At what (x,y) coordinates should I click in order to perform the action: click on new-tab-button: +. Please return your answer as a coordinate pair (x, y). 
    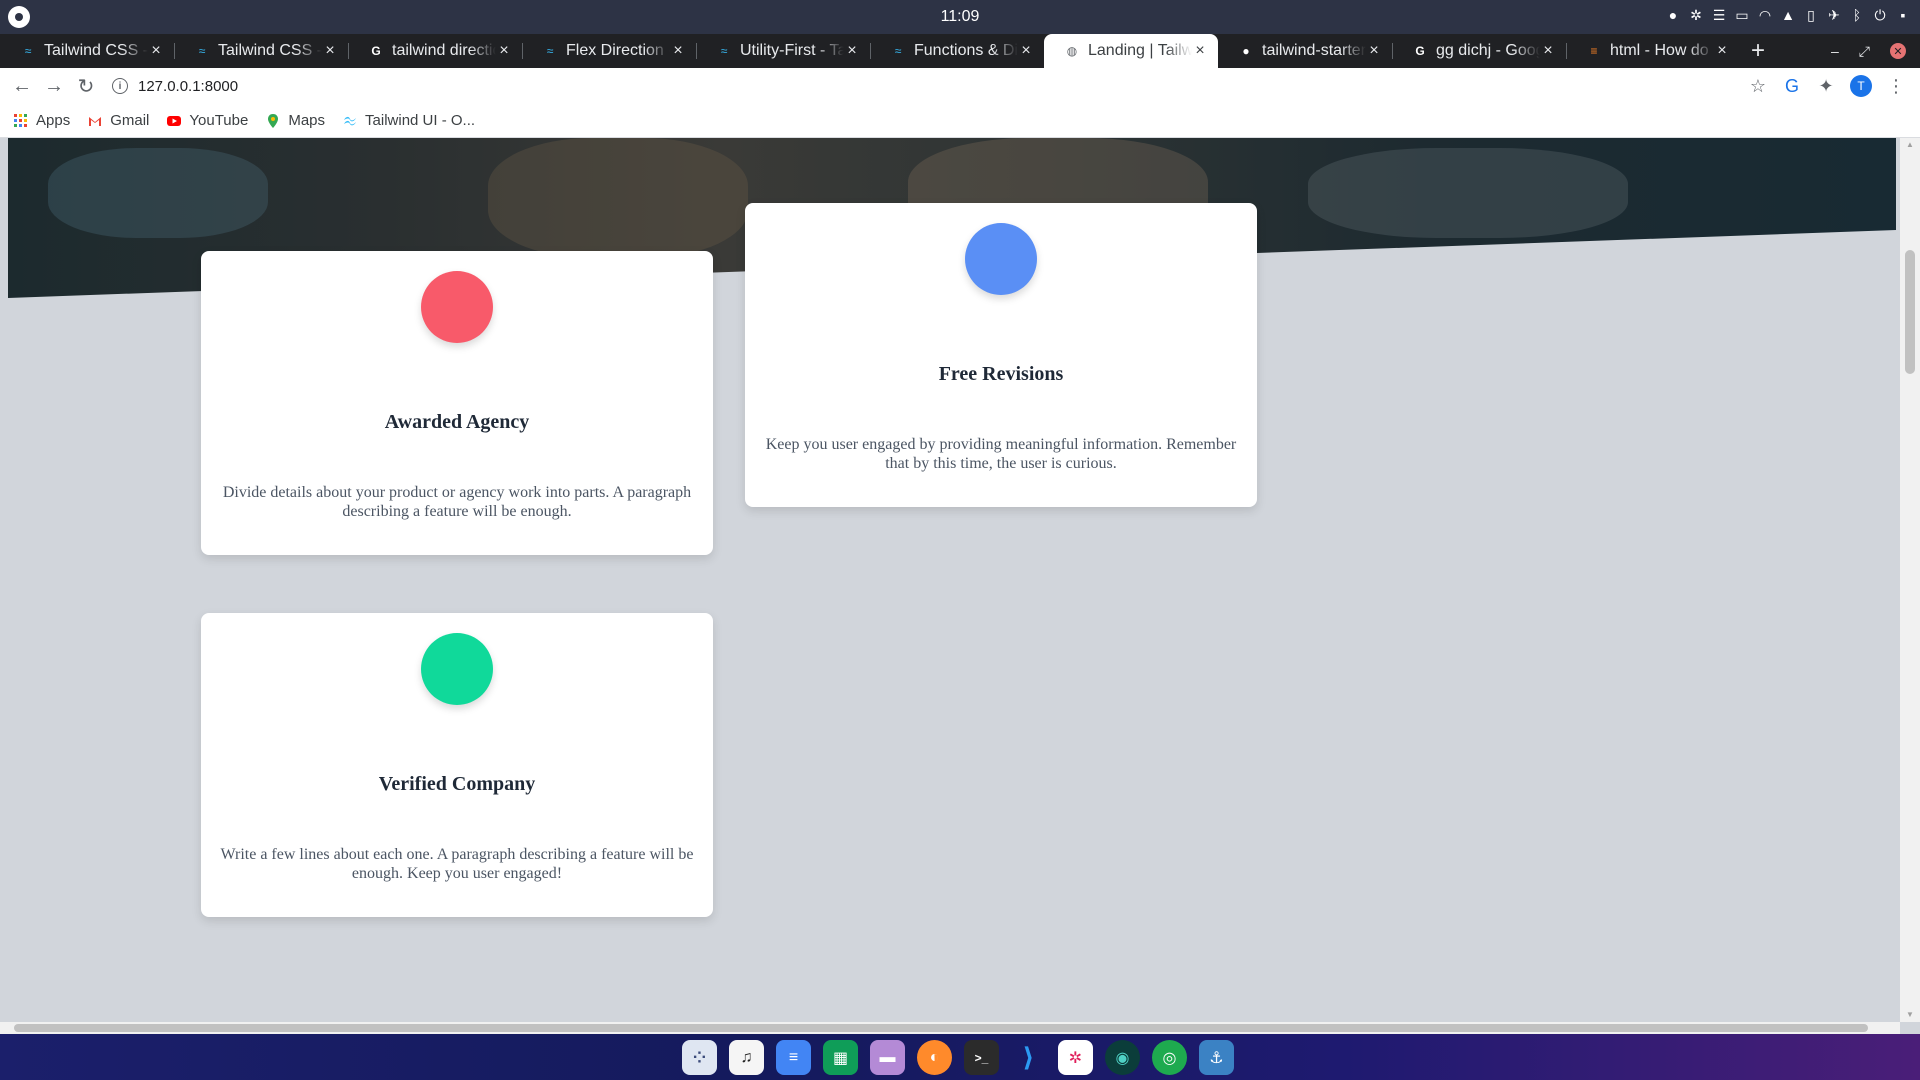
    Looking at the image, I should click on (1758, 51).